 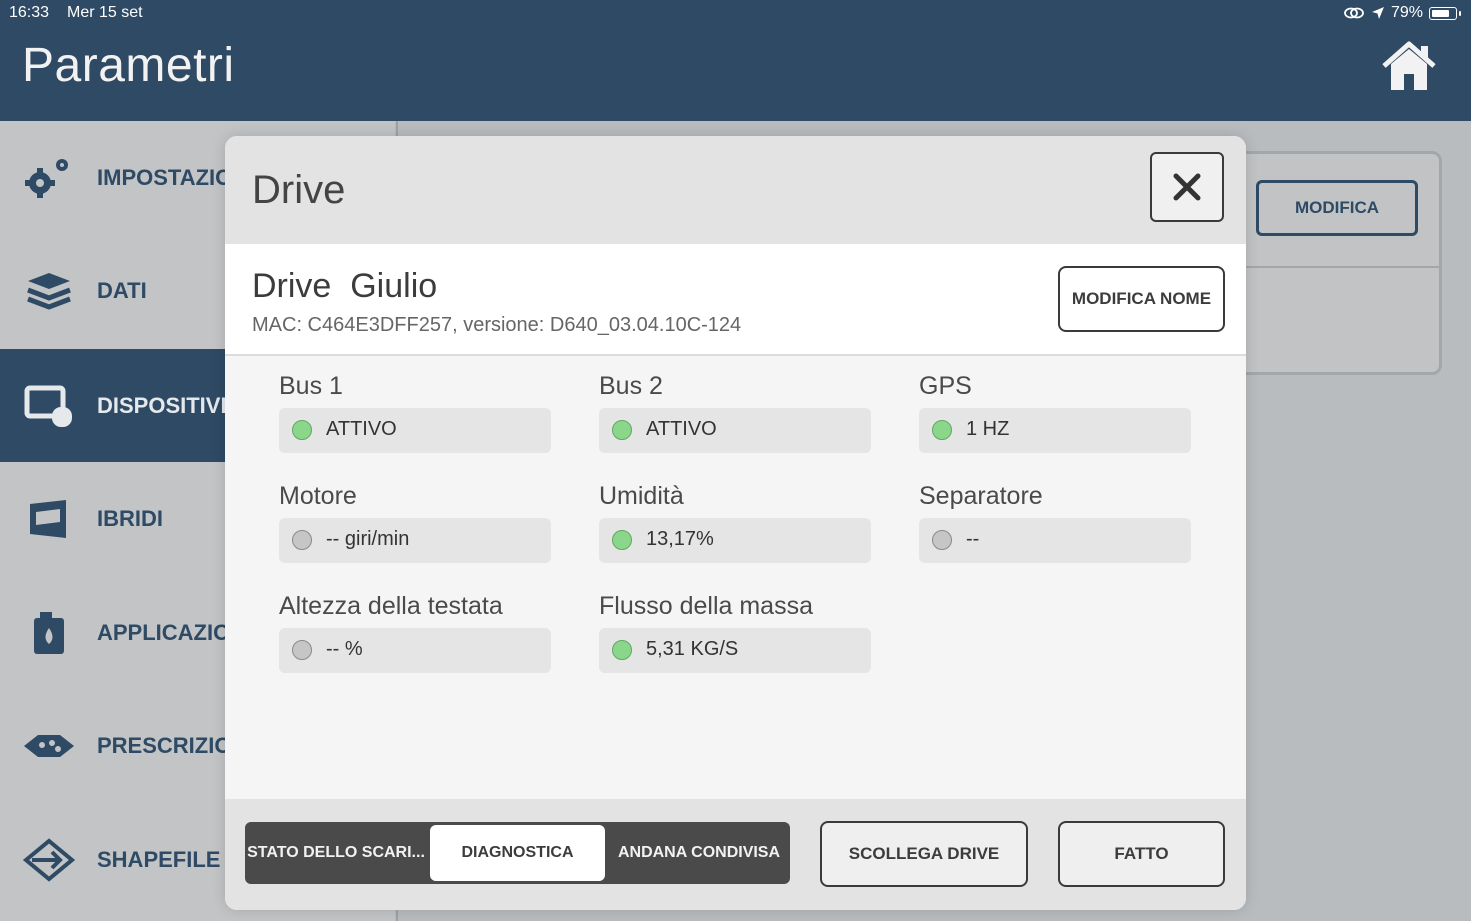 What do you see at coordinates (735, 190) in the screenshot?
I see `modal-header: Drive` at bounding box center [735, 190].